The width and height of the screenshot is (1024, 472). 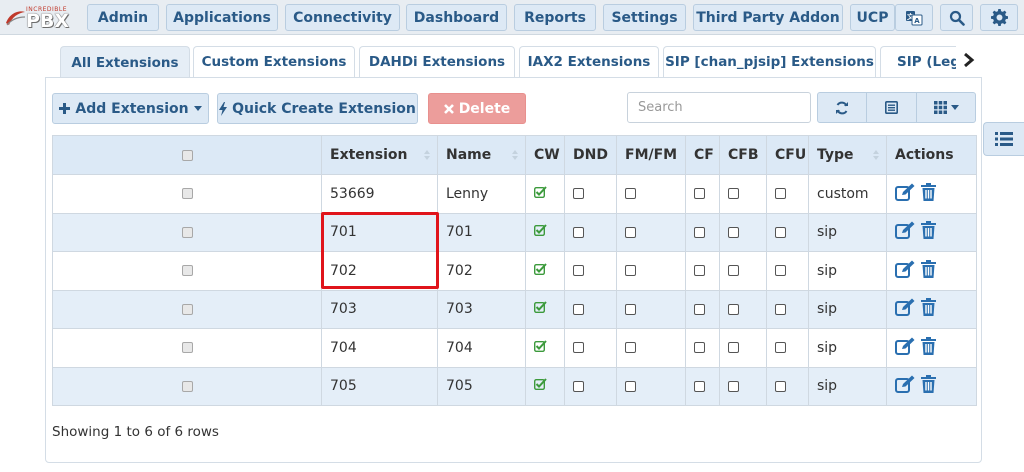 What do you see at coordinates (918, 61) in the screenshot?
I see `tab-sip-legacy-extensions: SIP (Lega` at bounding box center [918, 61].